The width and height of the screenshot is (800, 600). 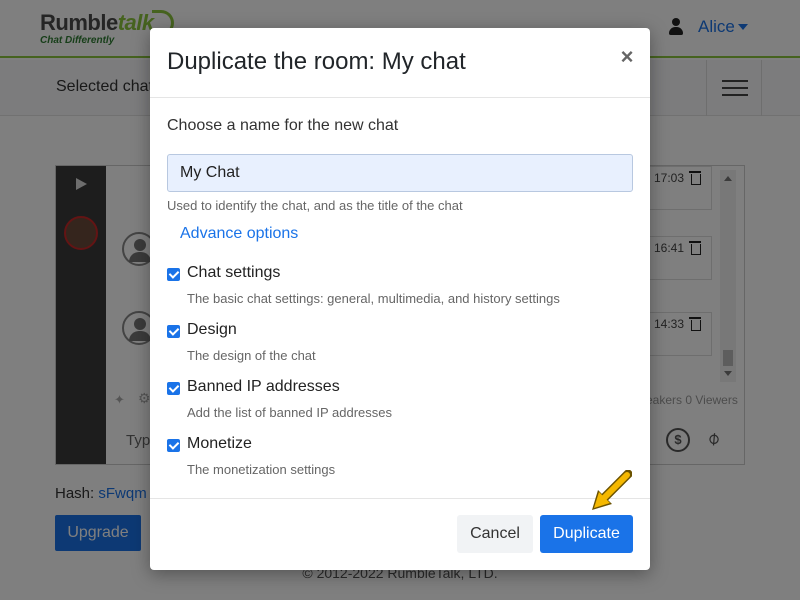 What do you see at coordinates (400, 346) in the screenshot?
I see `option-design: Design The design of the chat` at bounding box center [400, 346].